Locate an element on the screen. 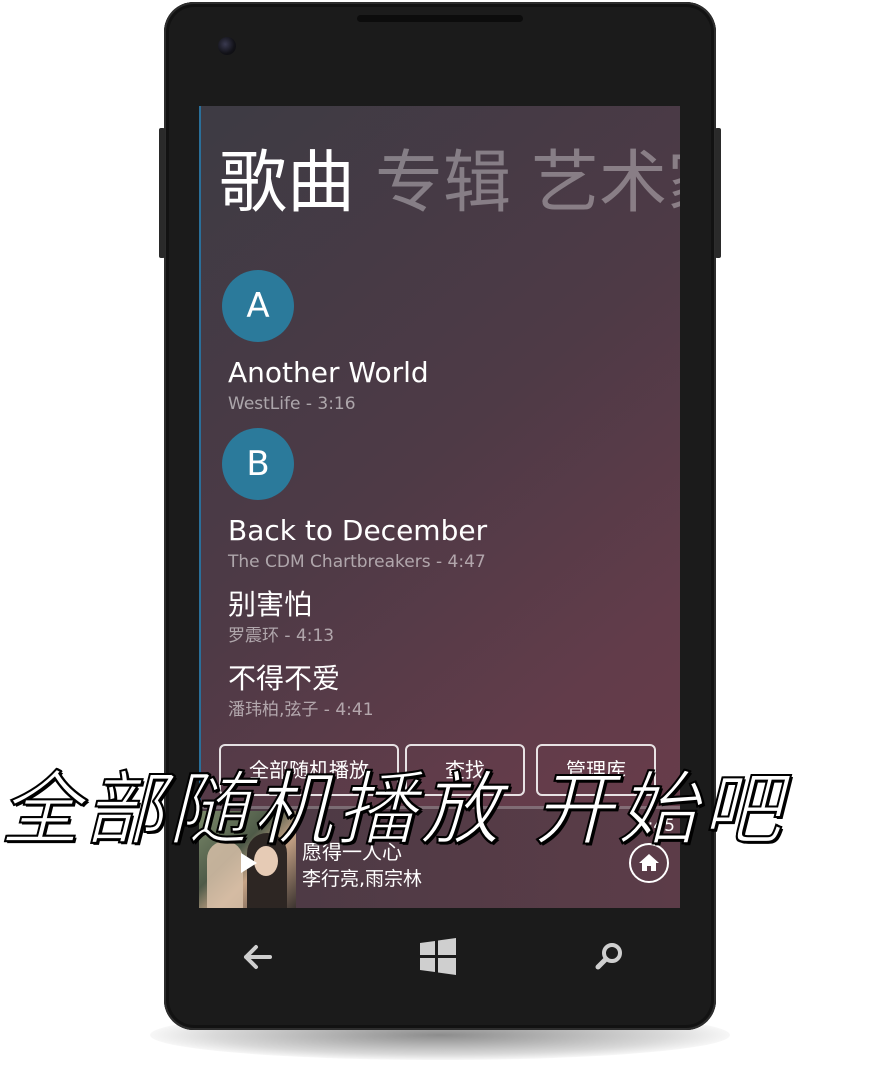 This screenshot has width=880, height=1073. song-item: Another World WestLife - 3:16 is located at coordinates (328, 385).